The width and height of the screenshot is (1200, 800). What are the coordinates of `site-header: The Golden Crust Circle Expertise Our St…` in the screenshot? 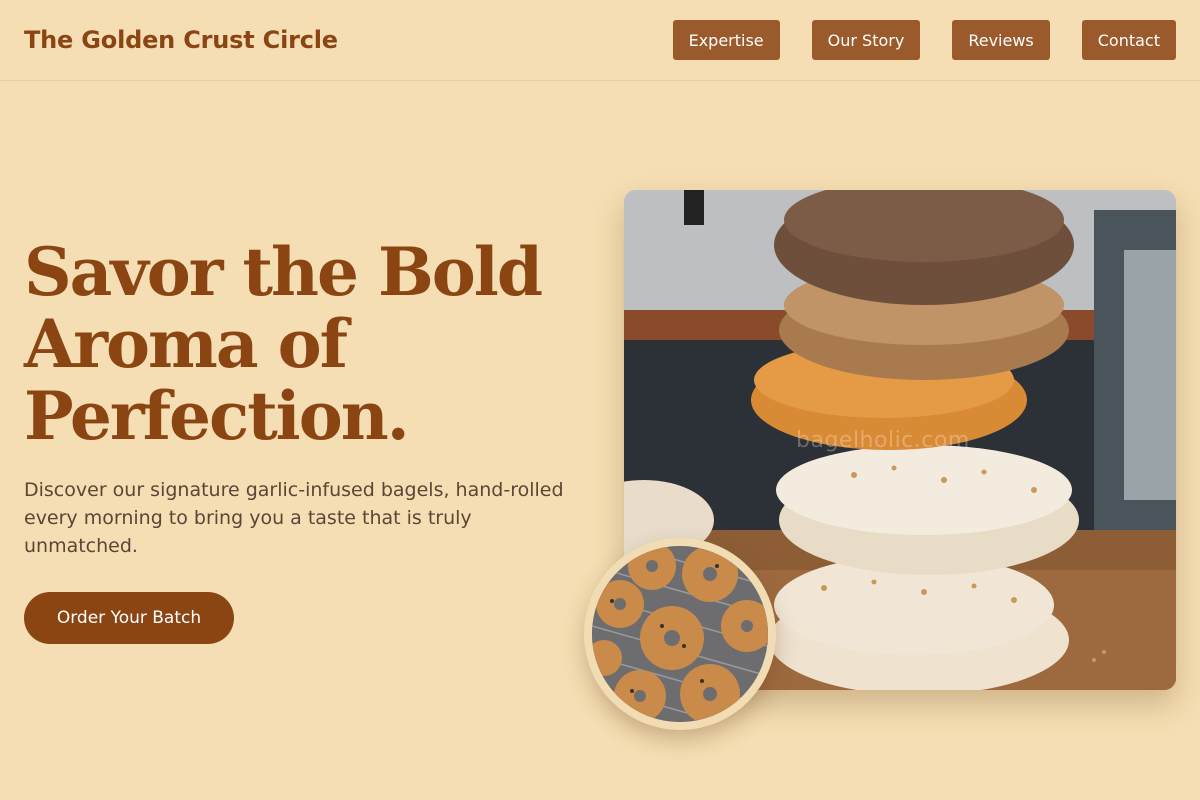 It's located at (600, 40).